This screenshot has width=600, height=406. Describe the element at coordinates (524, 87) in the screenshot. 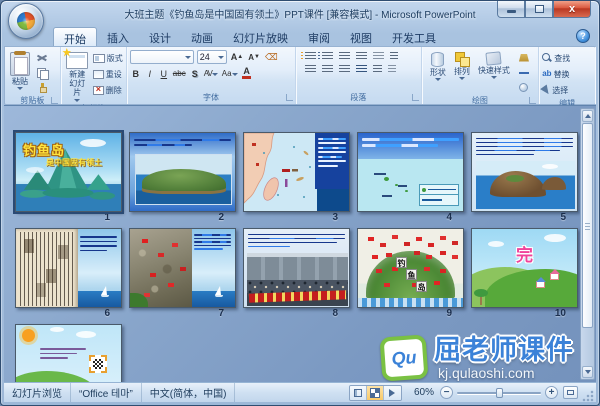

I see `shape-effects-button` at that location.